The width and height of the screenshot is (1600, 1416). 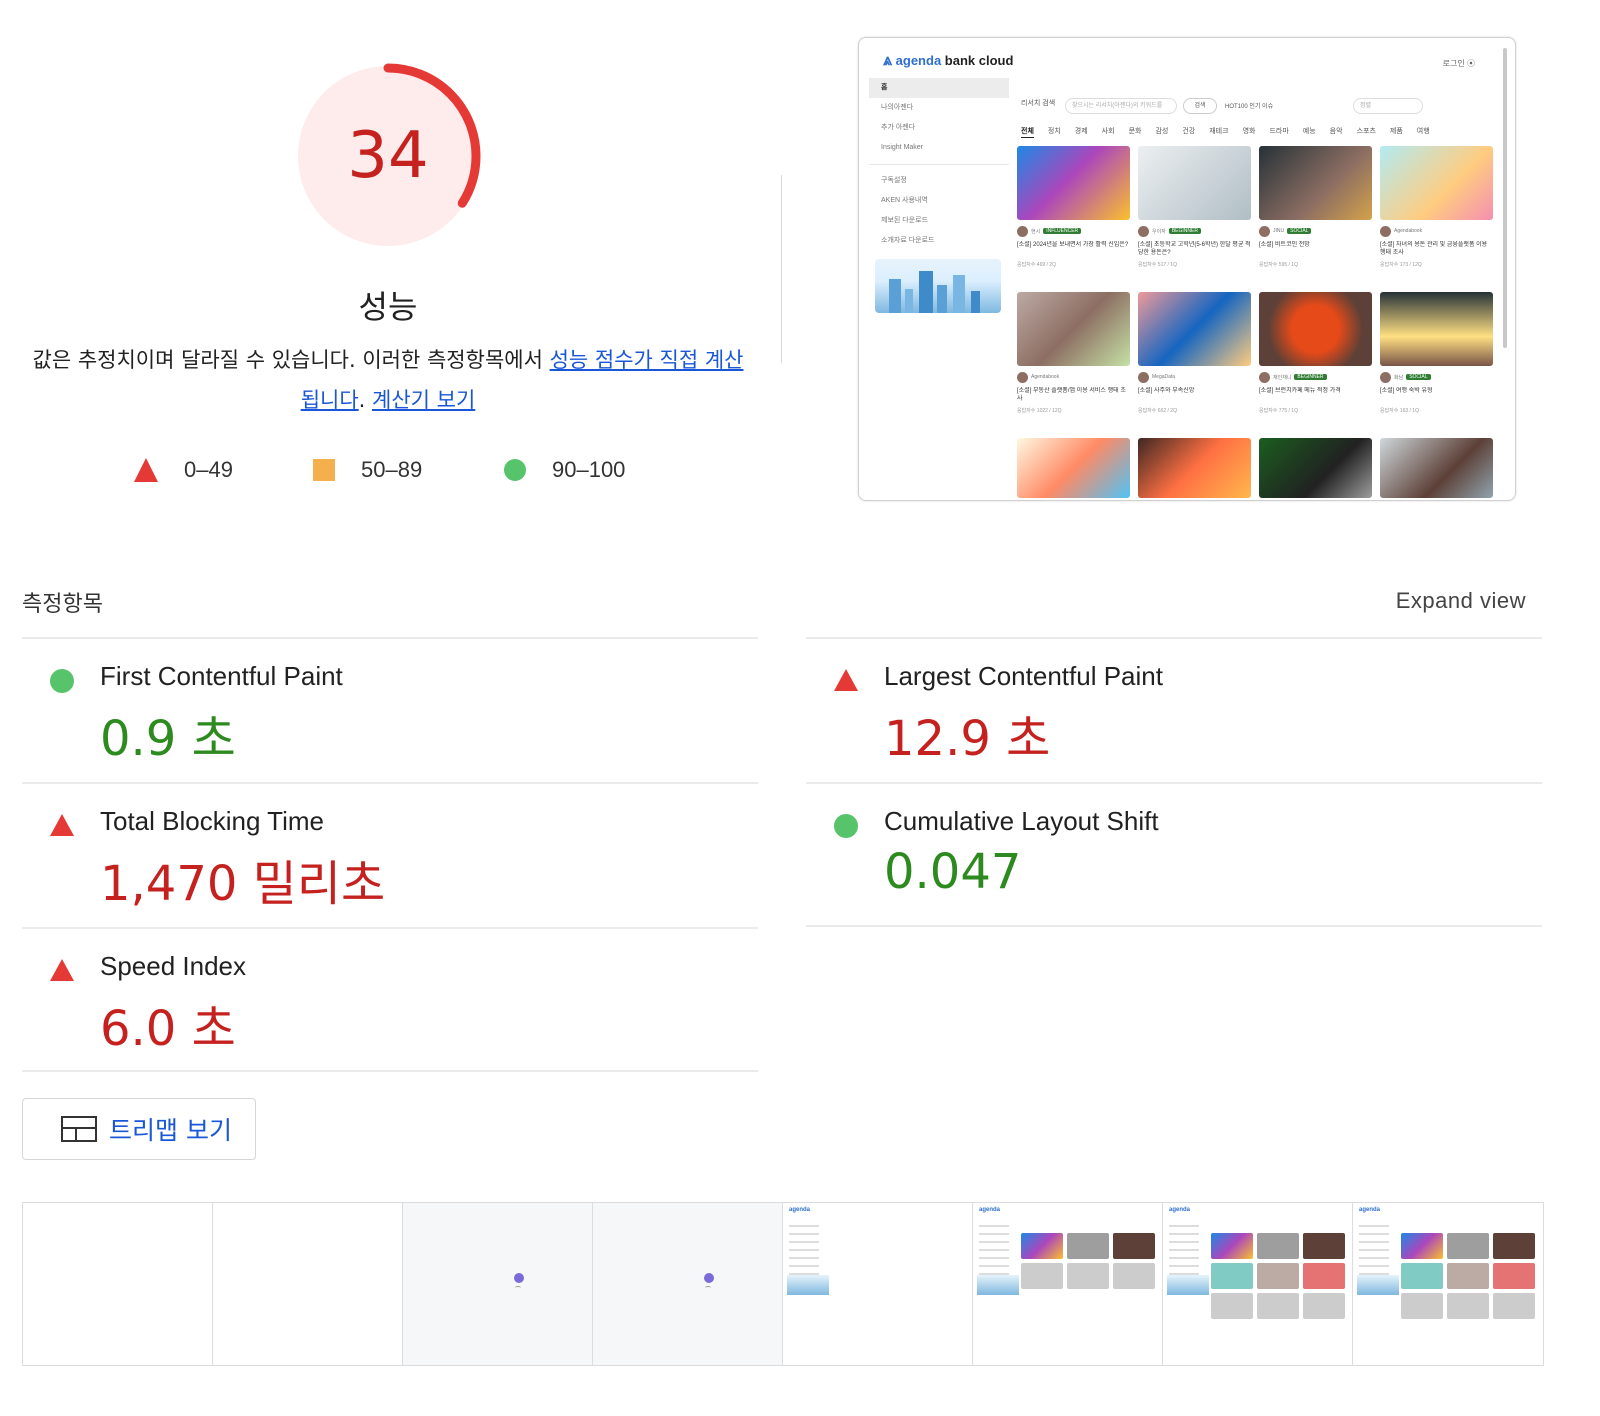 What do you see at coordinates (709, 1280) in the screenshot?
I see `loading-spinner-icon` at bounding box center [709, 1280].